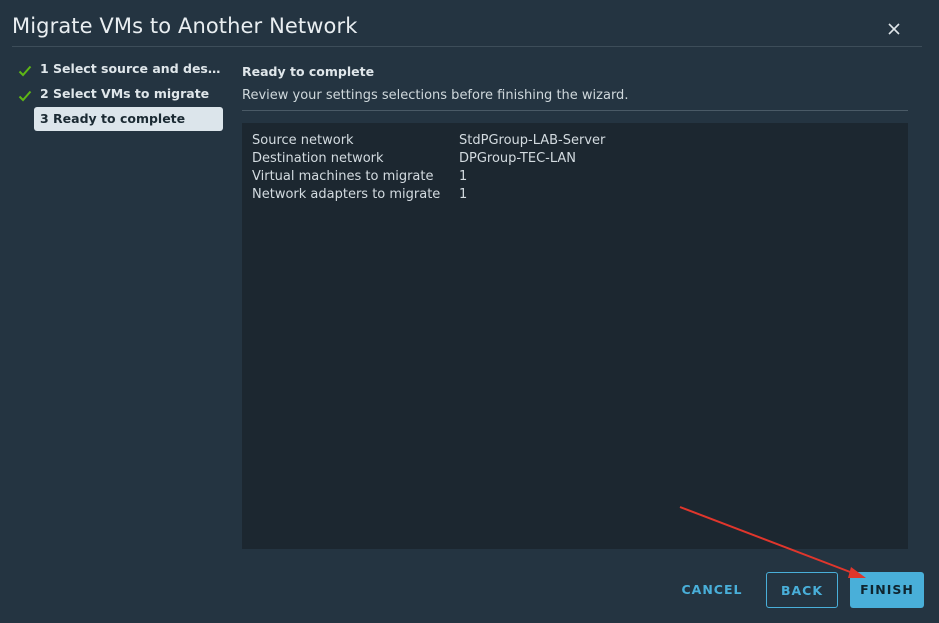  What do you see at coordinates (318, 158) in the screenshot?
I see `summary-key: Destination network` at bounding box center [318, 158].